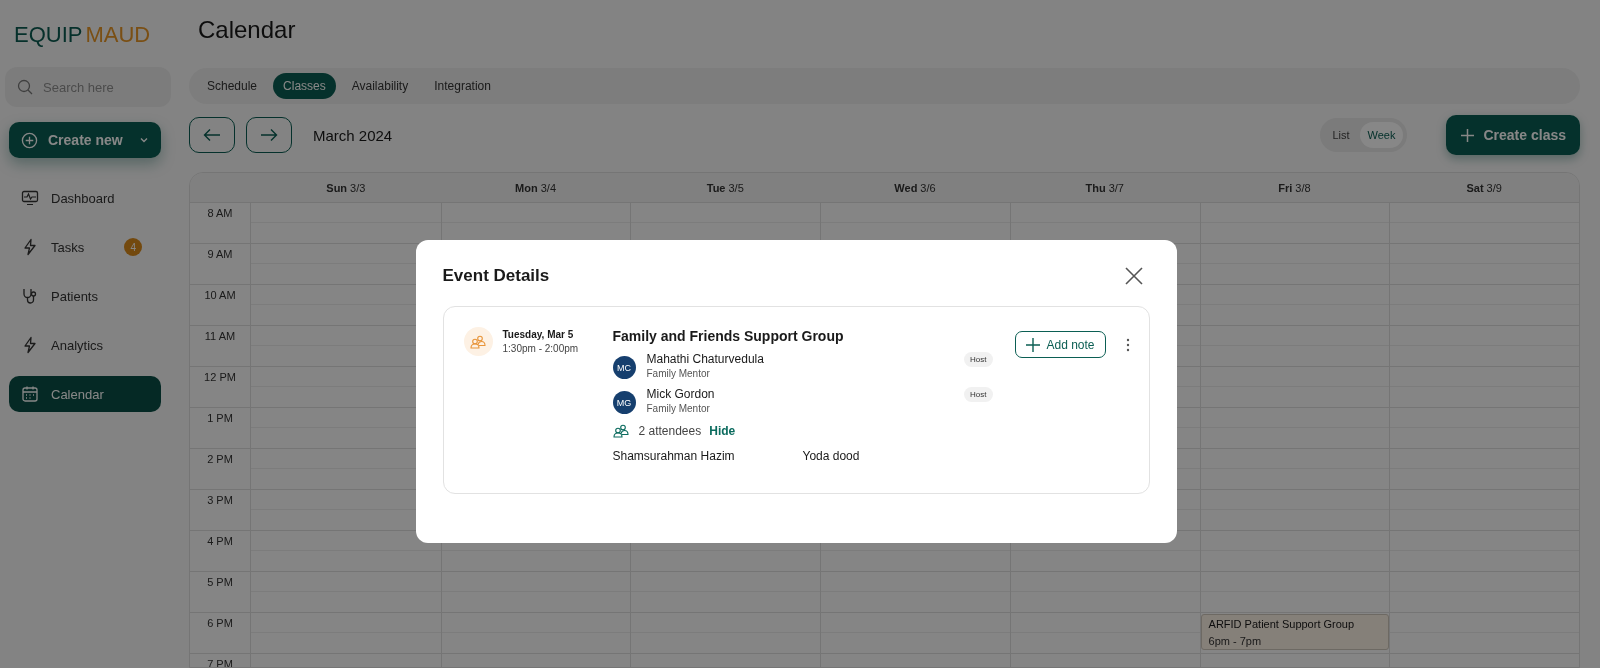 This screenshot has width=1600, height=668. What do you see at coordinates (1381, 135) in the screenshot?
I see `view-option: Week` at bounding box center [1381, 135].